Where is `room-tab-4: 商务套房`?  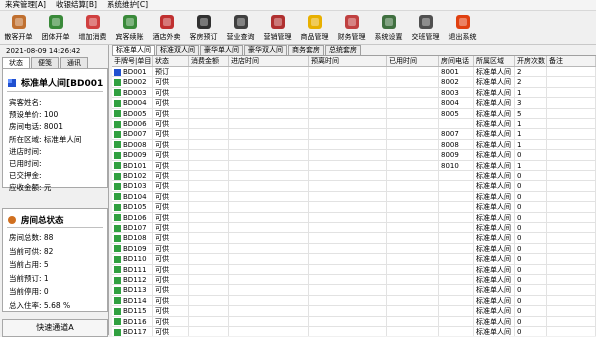 room-tab-4: 商务套房 is located at coordinates (306, 50).